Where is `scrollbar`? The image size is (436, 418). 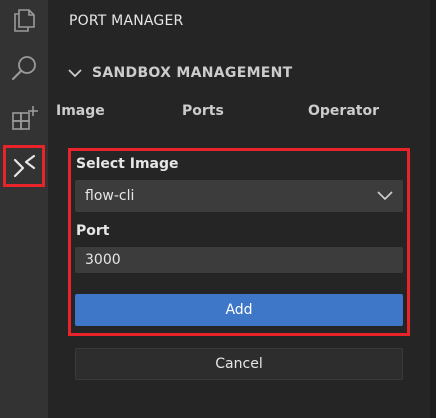
scrollbar is located at coordinates (433, 209).